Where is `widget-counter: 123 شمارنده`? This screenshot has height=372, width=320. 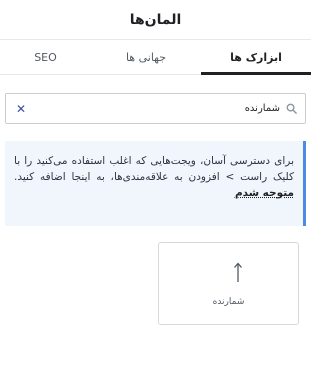 widget-counter: 123 شمارنده is located at coordinates (228, 283).